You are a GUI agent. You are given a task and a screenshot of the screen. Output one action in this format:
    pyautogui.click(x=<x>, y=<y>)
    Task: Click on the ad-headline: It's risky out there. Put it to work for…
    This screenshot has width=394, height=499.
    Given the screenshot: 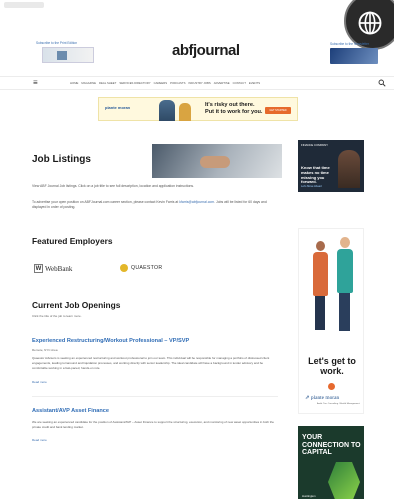 What is the action you would take?
    pyautogui.click(x=234, y=108)
    